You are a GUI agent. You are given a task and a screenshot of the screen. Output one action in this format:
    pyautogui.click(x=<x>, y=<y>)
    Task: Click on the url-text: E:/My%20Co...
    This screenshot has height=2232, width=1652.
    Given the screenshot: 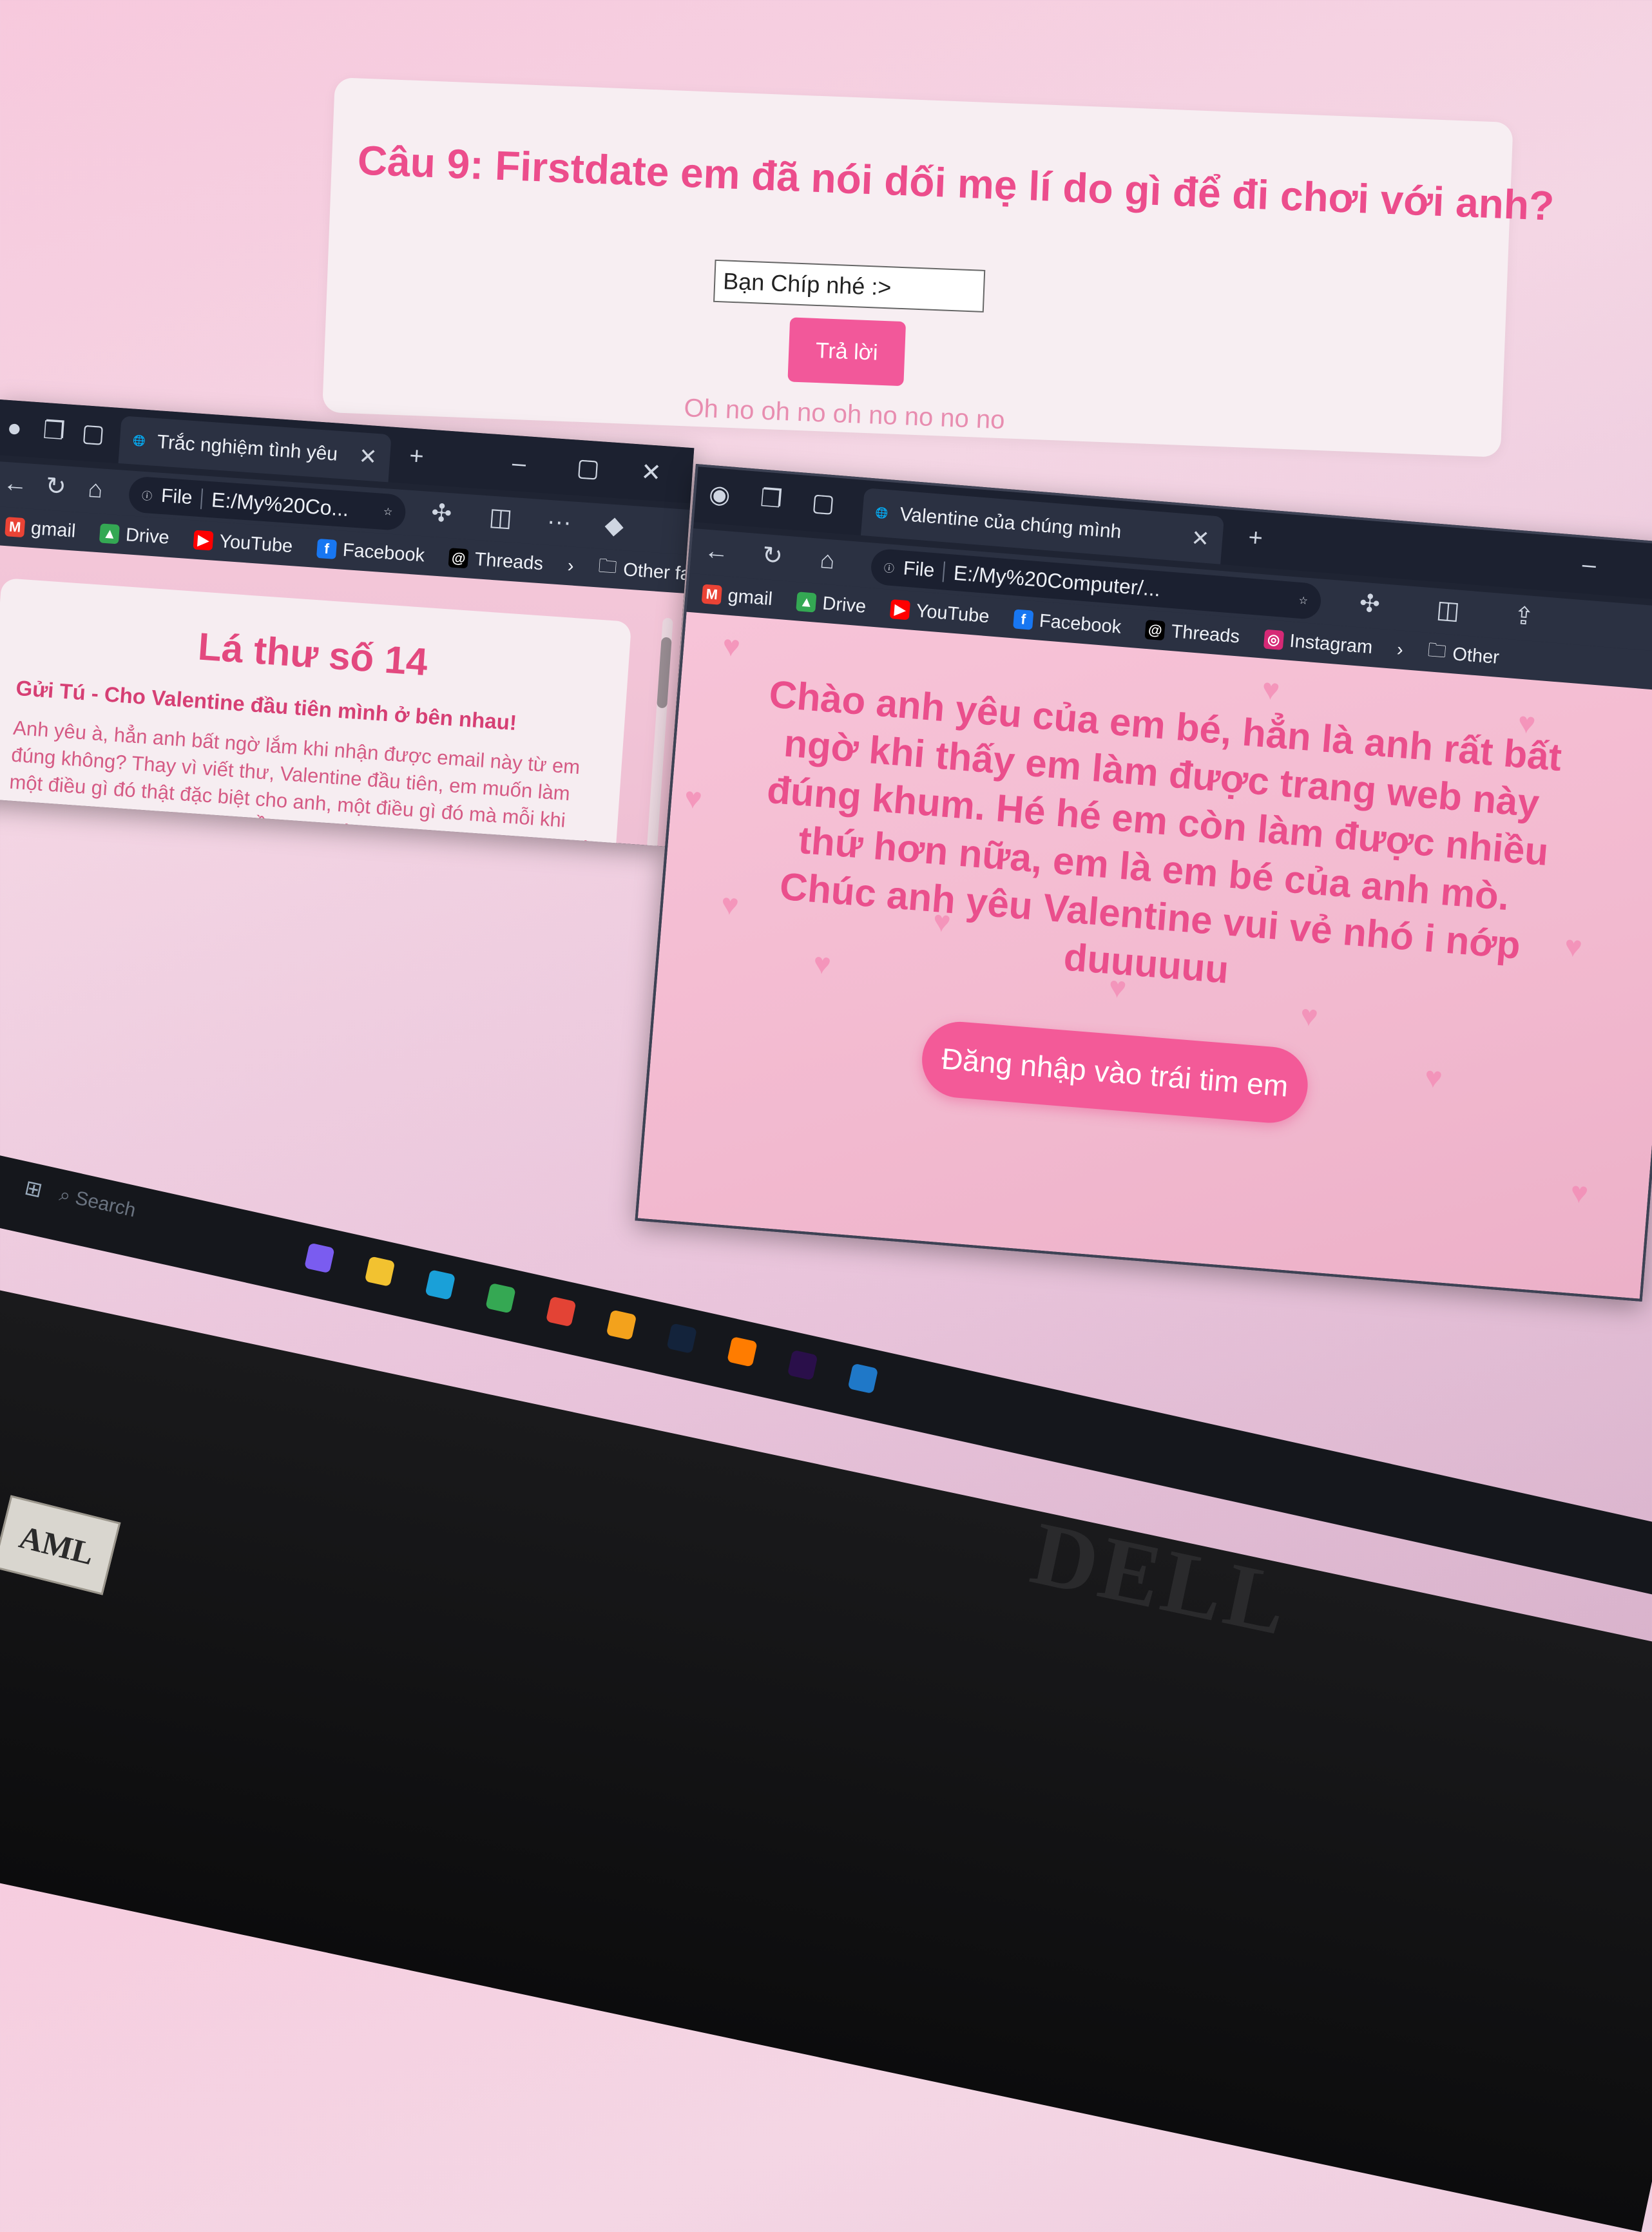 What is the action you would take?
    pyautogui.click(x=280, y=504)
    